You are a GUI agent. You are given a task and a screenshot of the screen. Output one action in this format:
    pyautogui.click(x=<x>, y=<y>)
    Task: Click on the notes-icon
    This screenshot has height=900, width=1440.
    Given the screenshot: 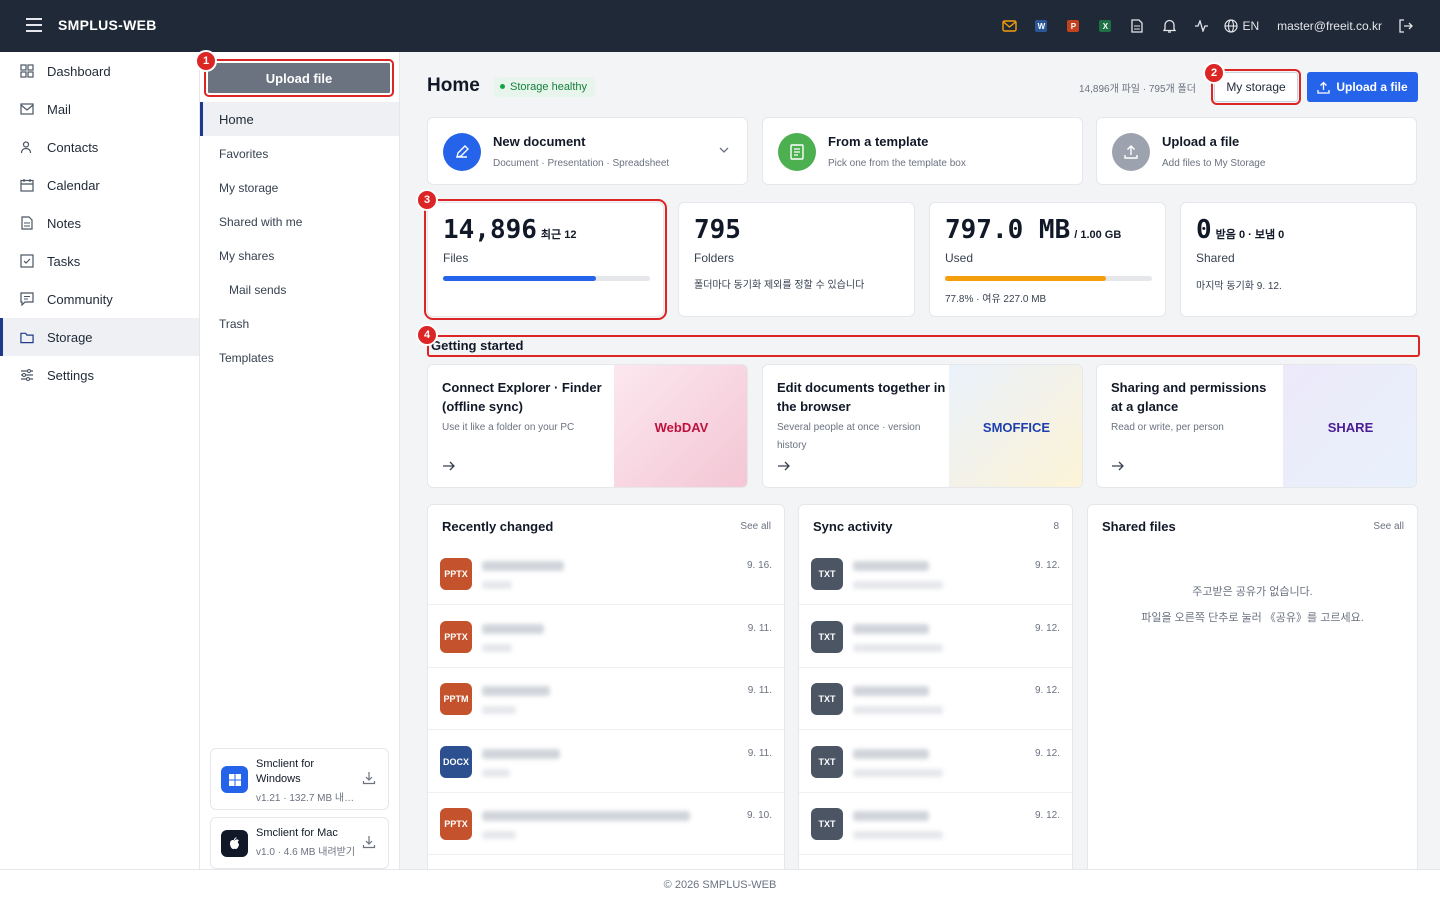 What is the action you would take?
    pyautogui.click(x=27, y=223)
    